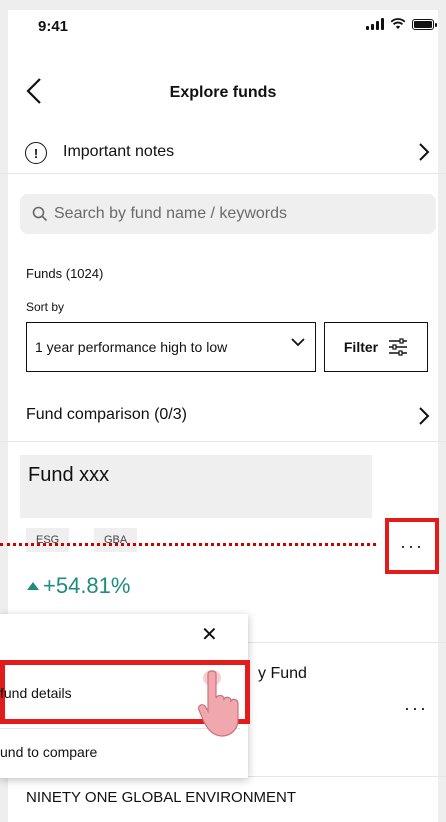  What do you see at coordinates (48, 752) in the screenshot?
I see `menu-item-add-to-compare: und to compare` at bounding box center [48, 752].